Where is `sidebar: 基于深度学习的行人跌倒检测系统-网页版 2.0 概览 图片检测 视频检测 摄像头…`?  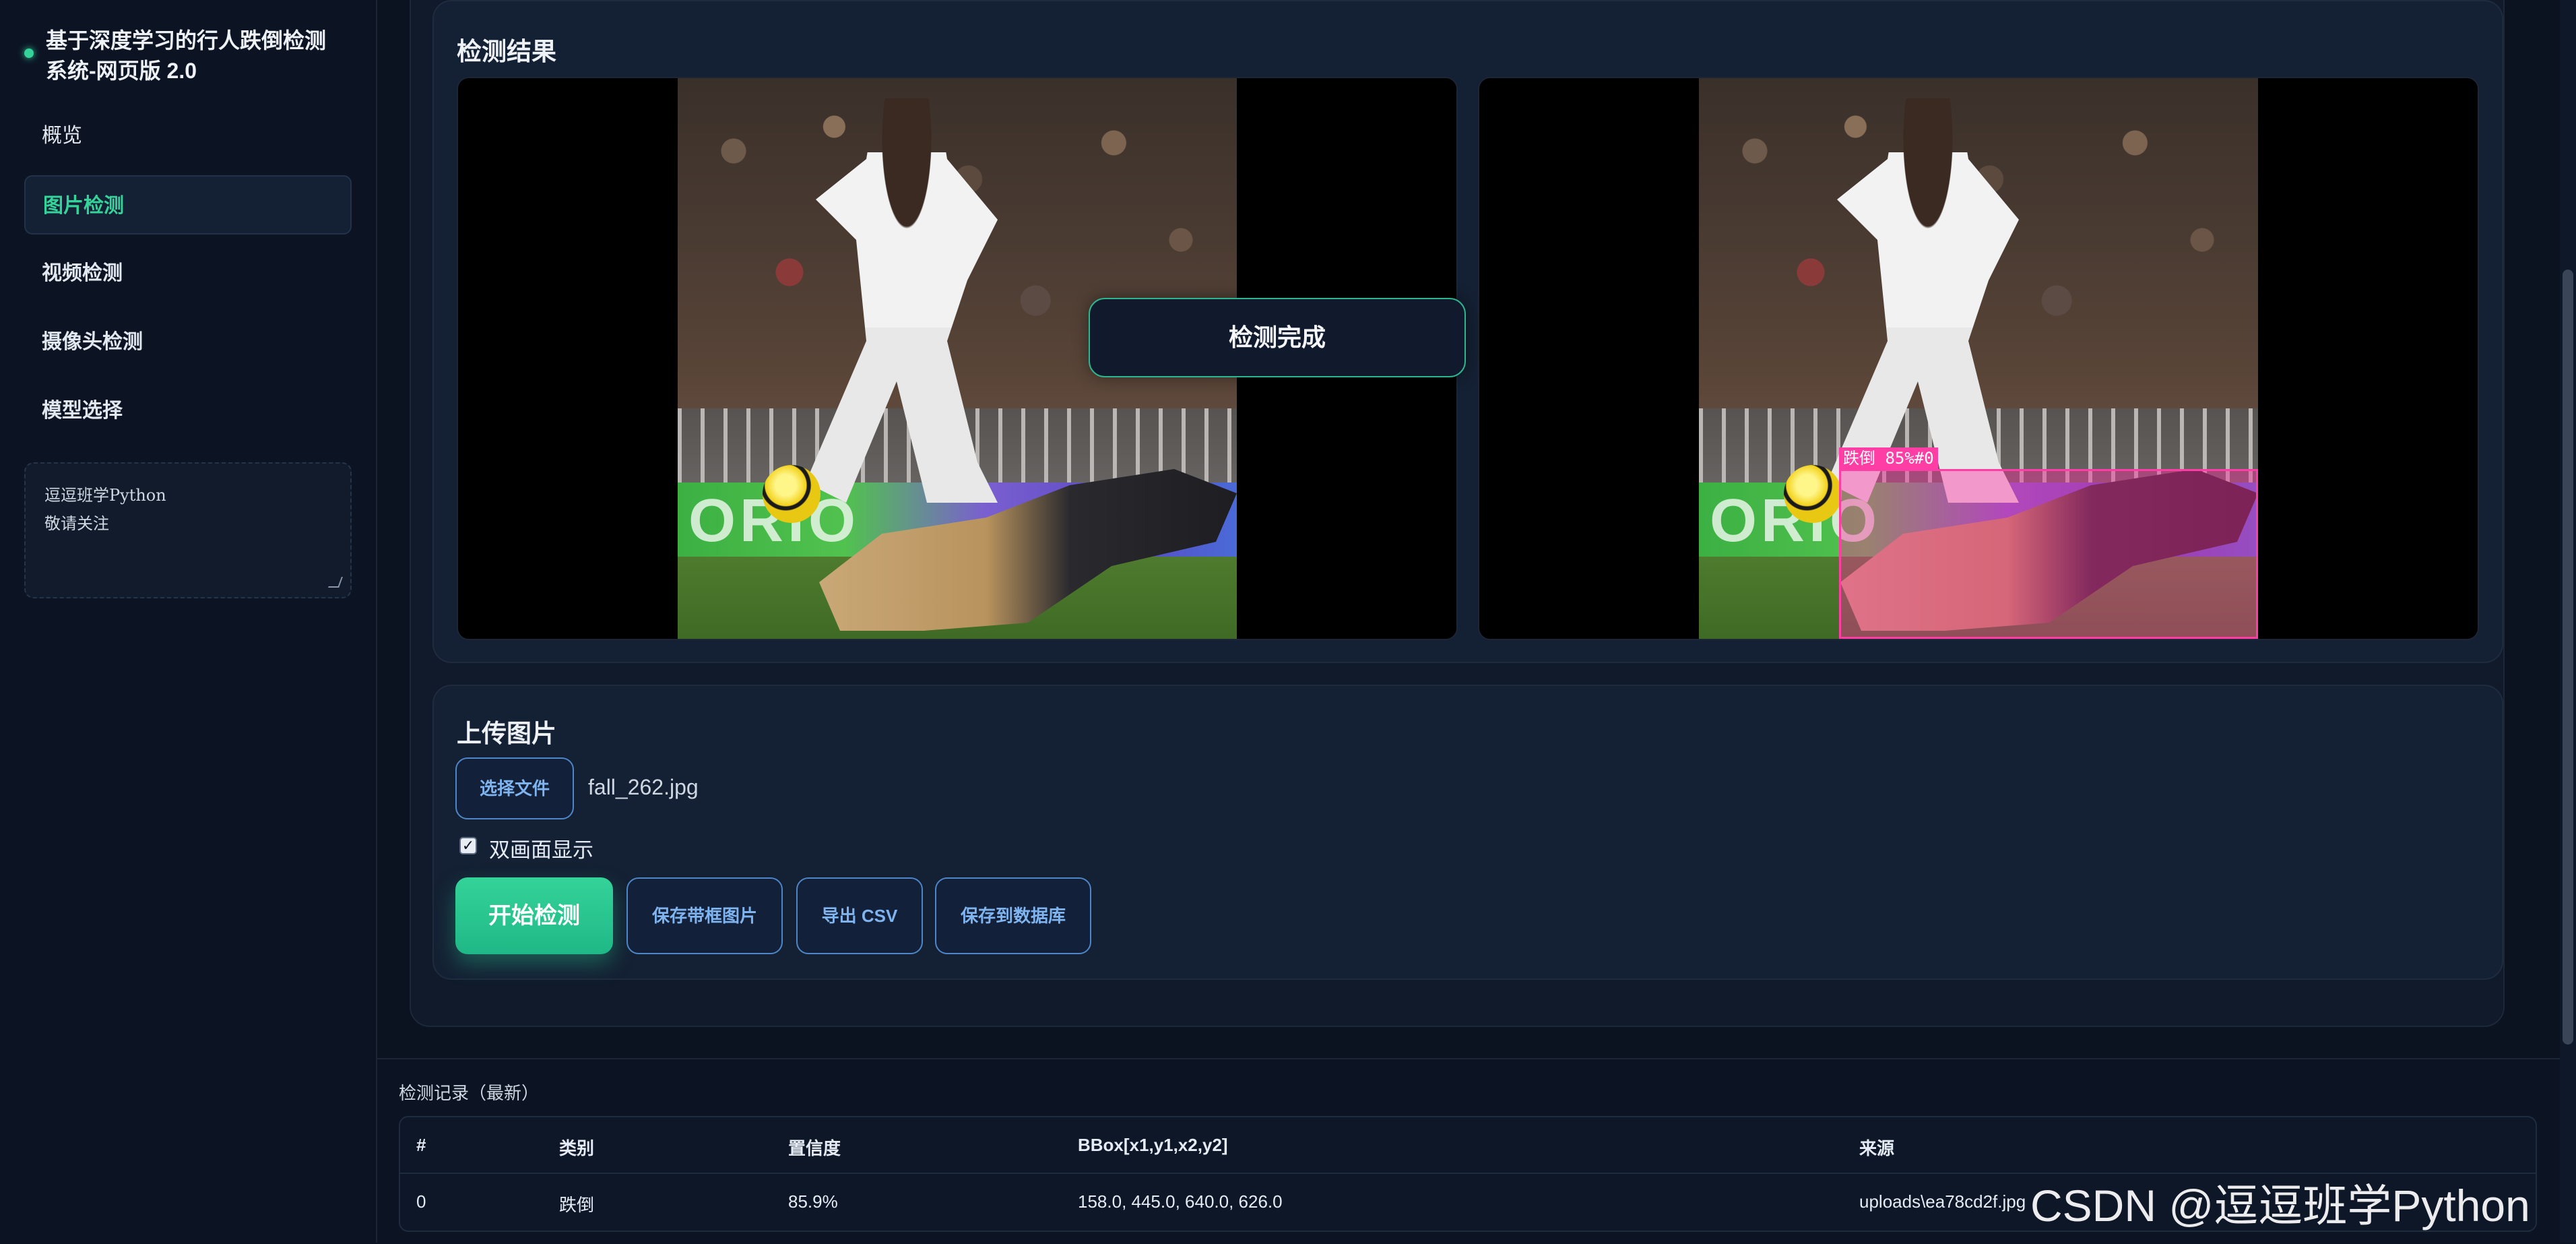
sidebar: 基于深度学习的行人跌倒检测系统-网页版 2.0 概览 图片检测 视频检测 摄像头… is located at coordinates (189, 621).